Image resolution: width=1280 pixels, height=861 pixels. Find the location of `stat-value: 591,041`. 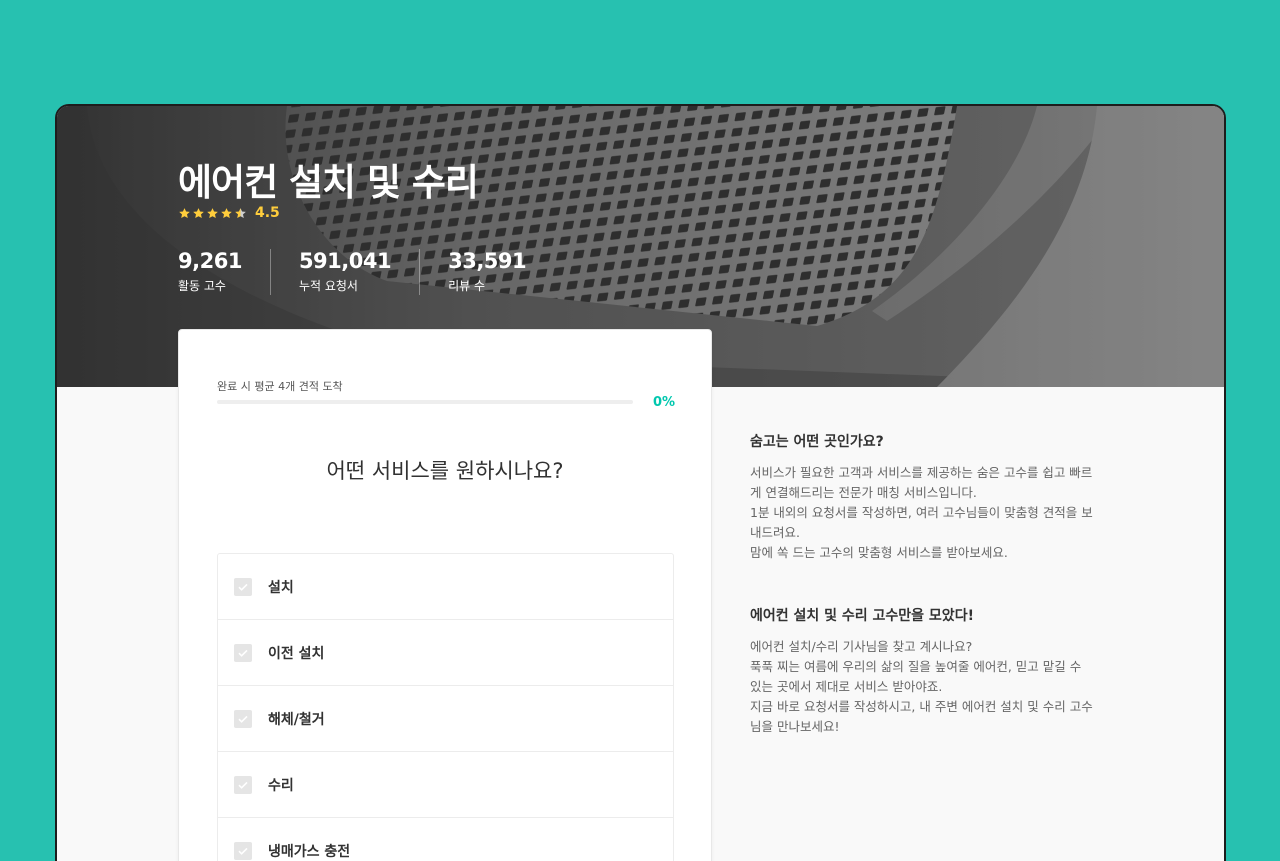

stat-value: 591,041 is located at coordinates (345, 261).